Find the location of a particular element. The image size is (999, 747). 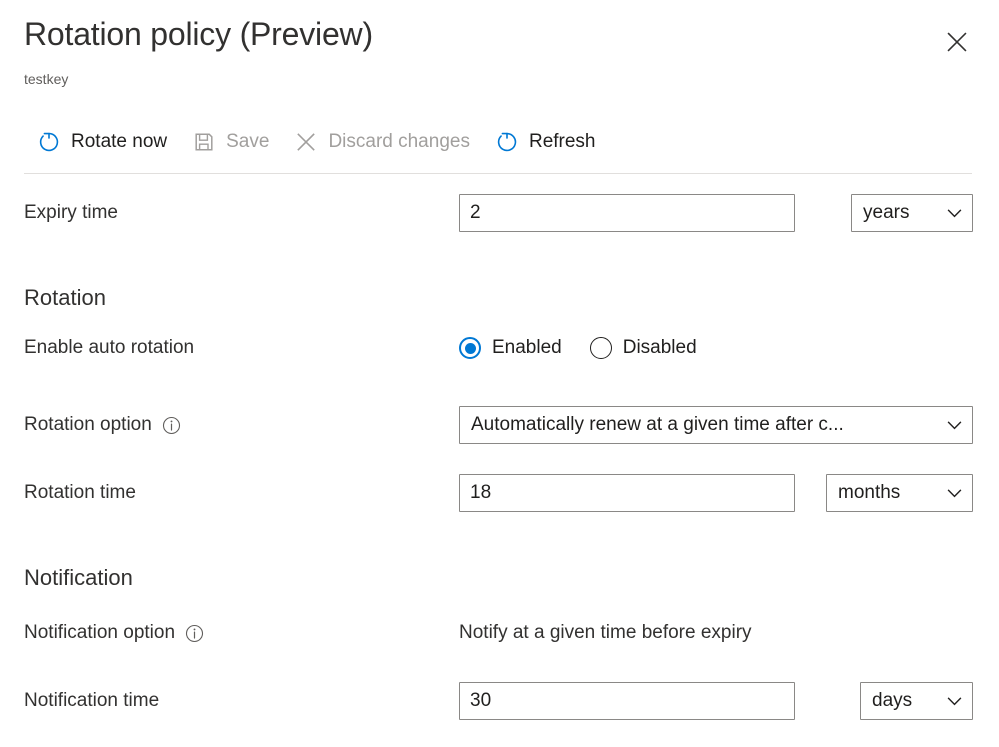

radio-enabled-label: Enabled is located at coordinates (527, 347).